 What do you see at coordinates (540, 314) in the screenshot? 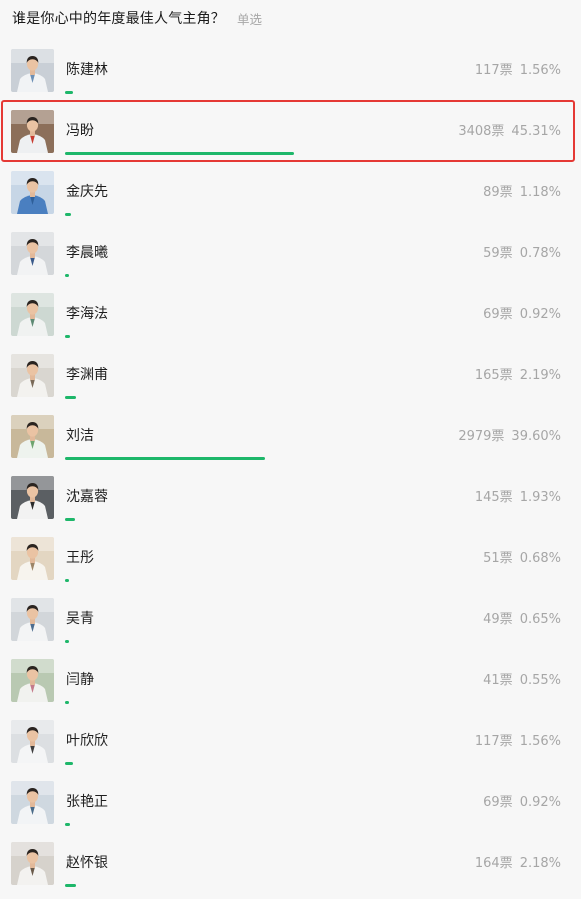
I see `vote-percent: 0.92%` at bounding box center [540, 314].